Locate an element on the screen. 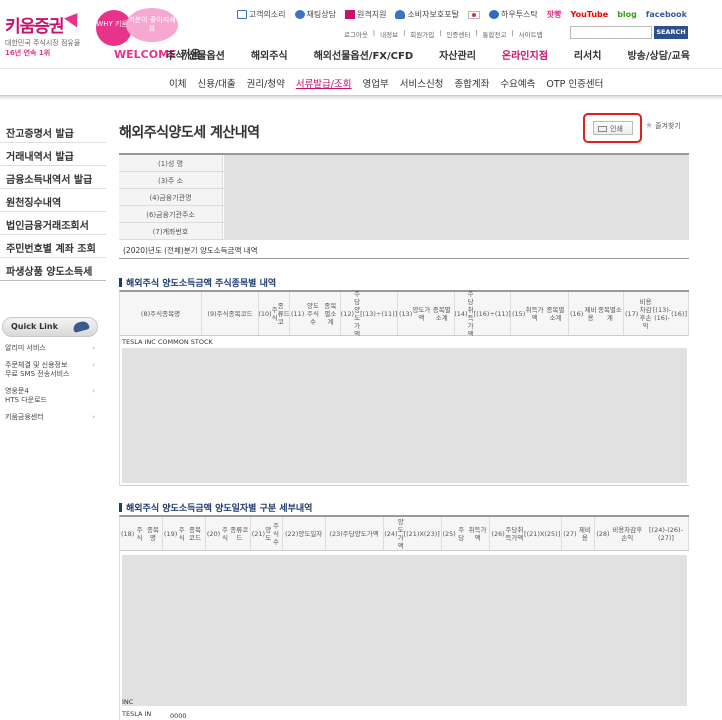 The image size is (722, 720). gnb-broadcast: 방송/상담/교육 is located at coordinates (658, 54).